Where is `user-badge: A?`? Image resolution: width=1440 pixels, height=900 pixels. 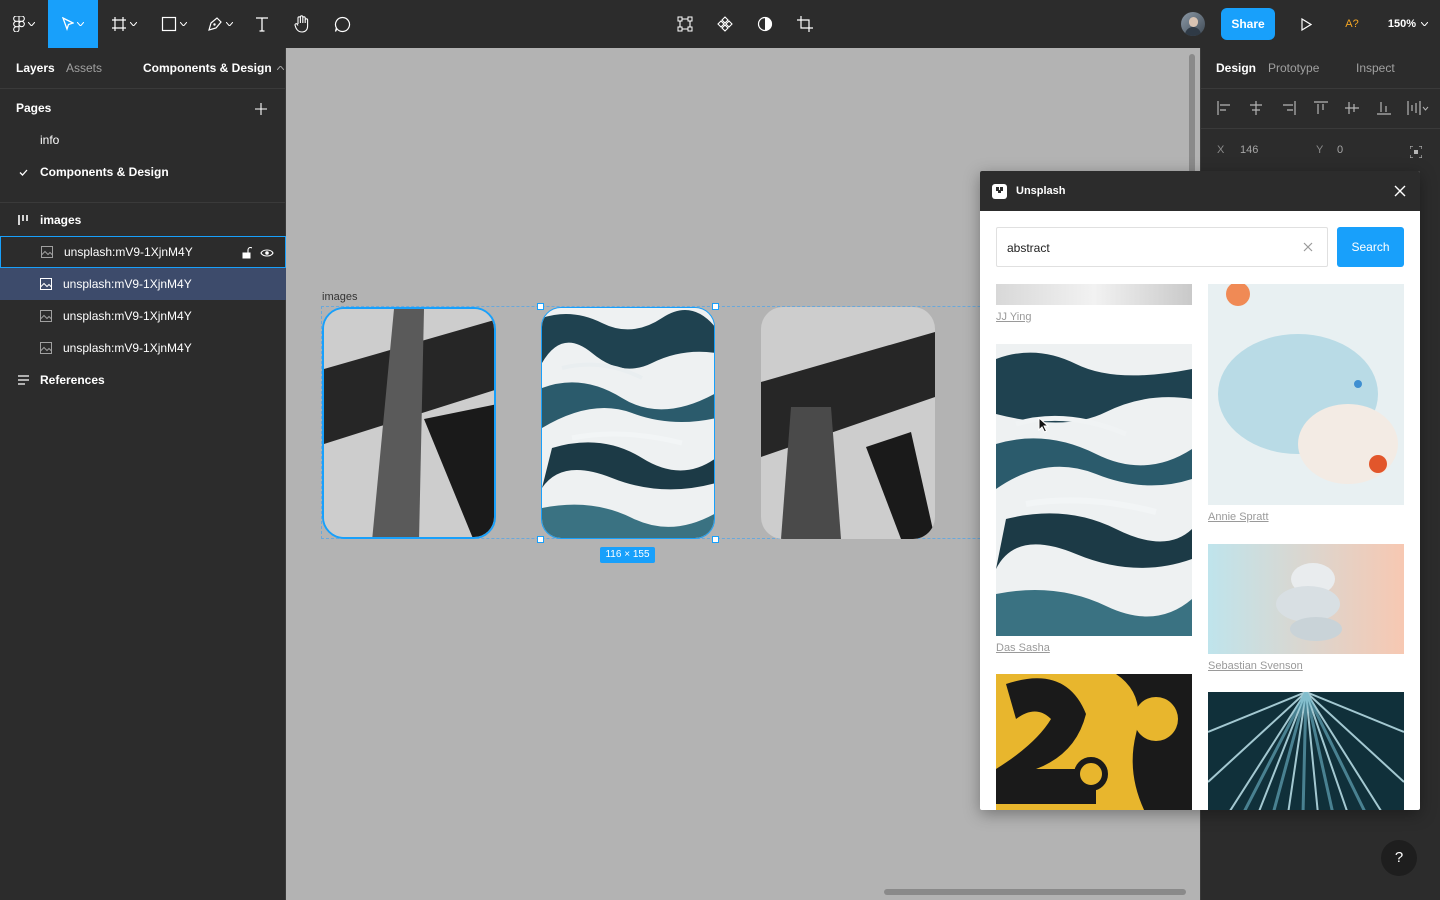 user-badge: A? is located at coordinates (1352, 24).